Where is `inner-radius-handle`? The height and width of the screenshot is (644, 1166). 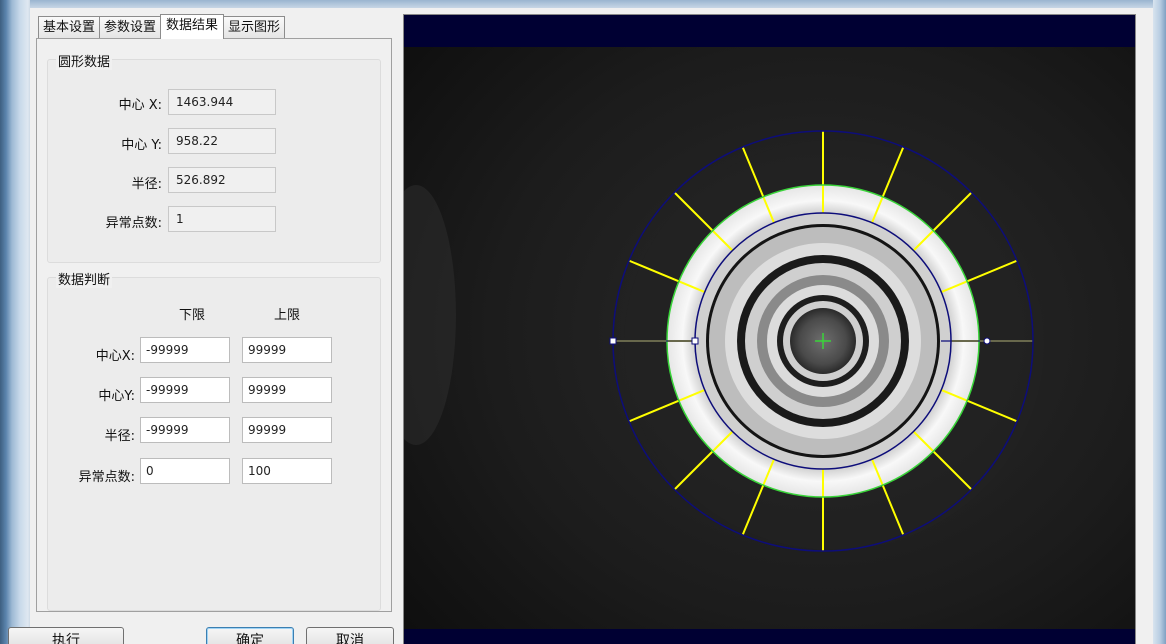 inner-radius-handle is located at coordinates (695, 341).